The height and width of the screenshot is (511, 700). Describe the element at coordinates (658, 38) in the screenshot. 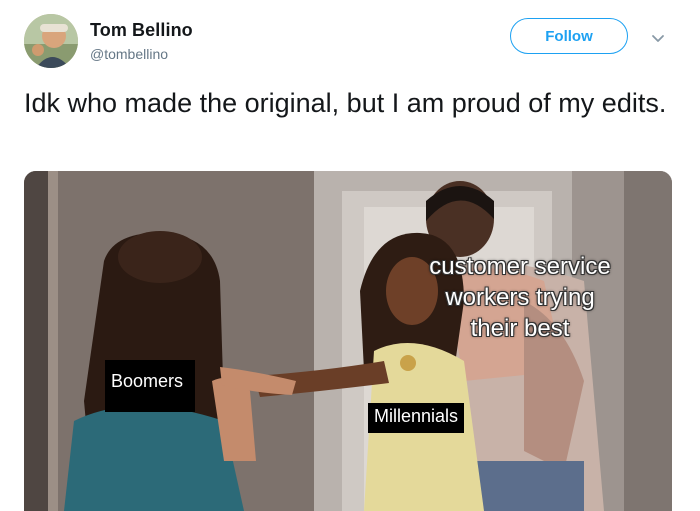

I see `chevron-down-icon` at that location.